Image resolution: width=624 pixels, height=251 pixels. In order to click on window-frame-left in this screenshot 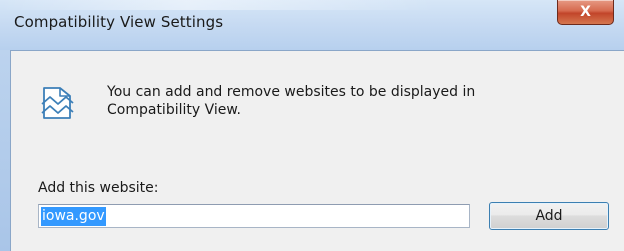, I will do `click(5, 150)`.